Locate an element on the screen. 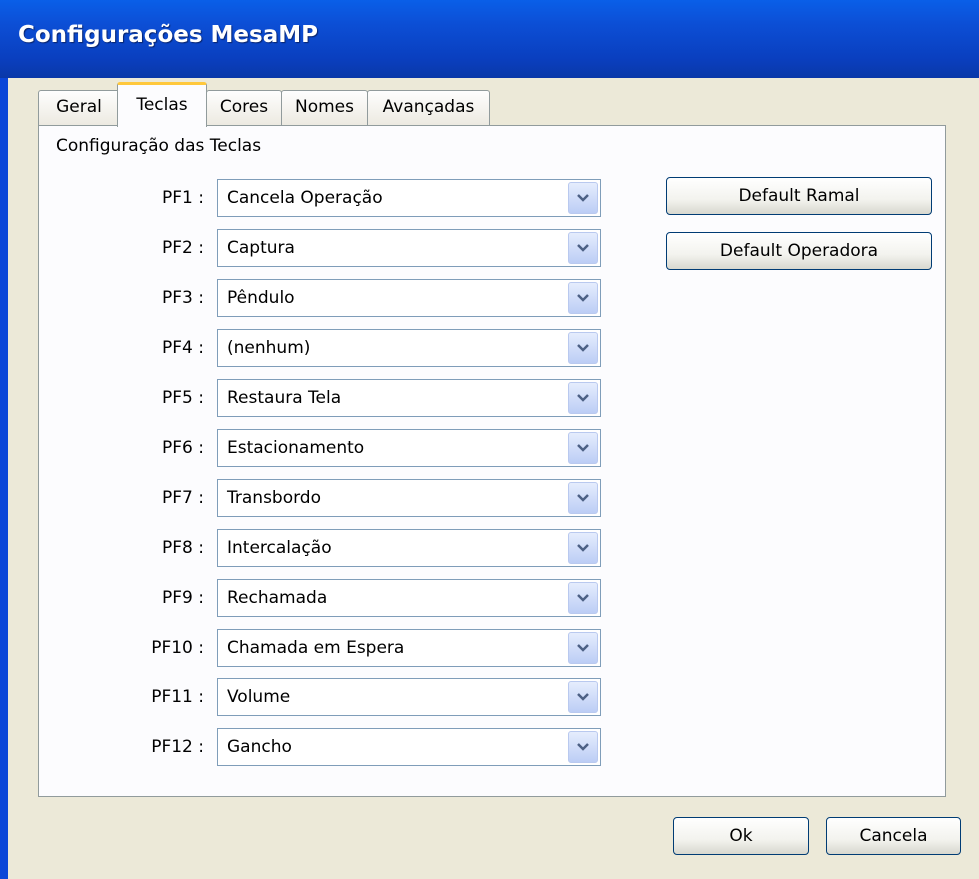 This screenshot has width=979, height=879. pf2-select: Captura is located at coordinates (409, 248).